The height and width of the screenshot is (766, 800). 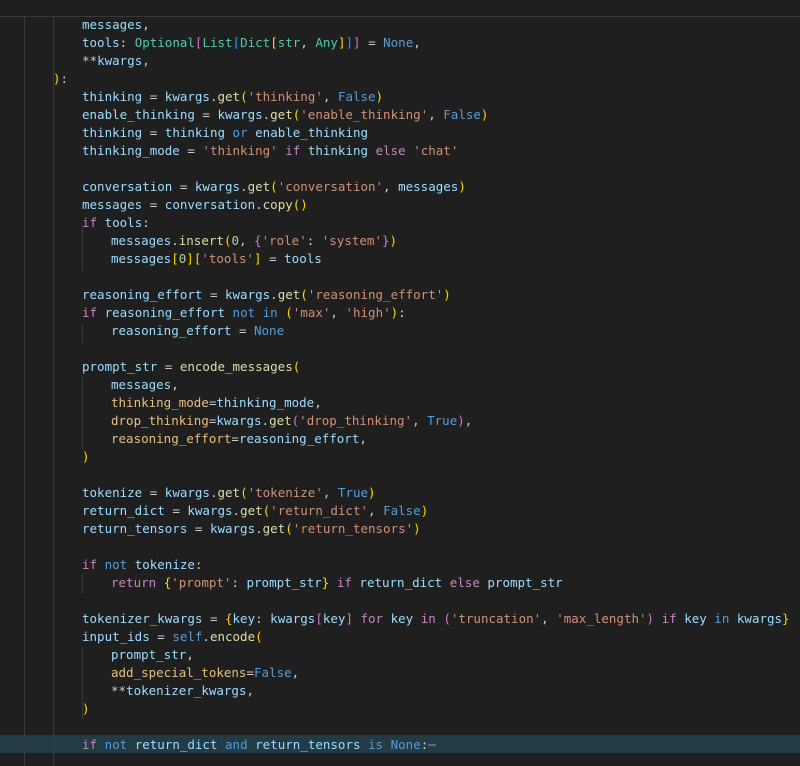 What do you see at coordinates (441, 493) in the screenshot?
I see `code-line: tokenize = kwargs.get('tokenize', True)` at bounding box center [441, 493].